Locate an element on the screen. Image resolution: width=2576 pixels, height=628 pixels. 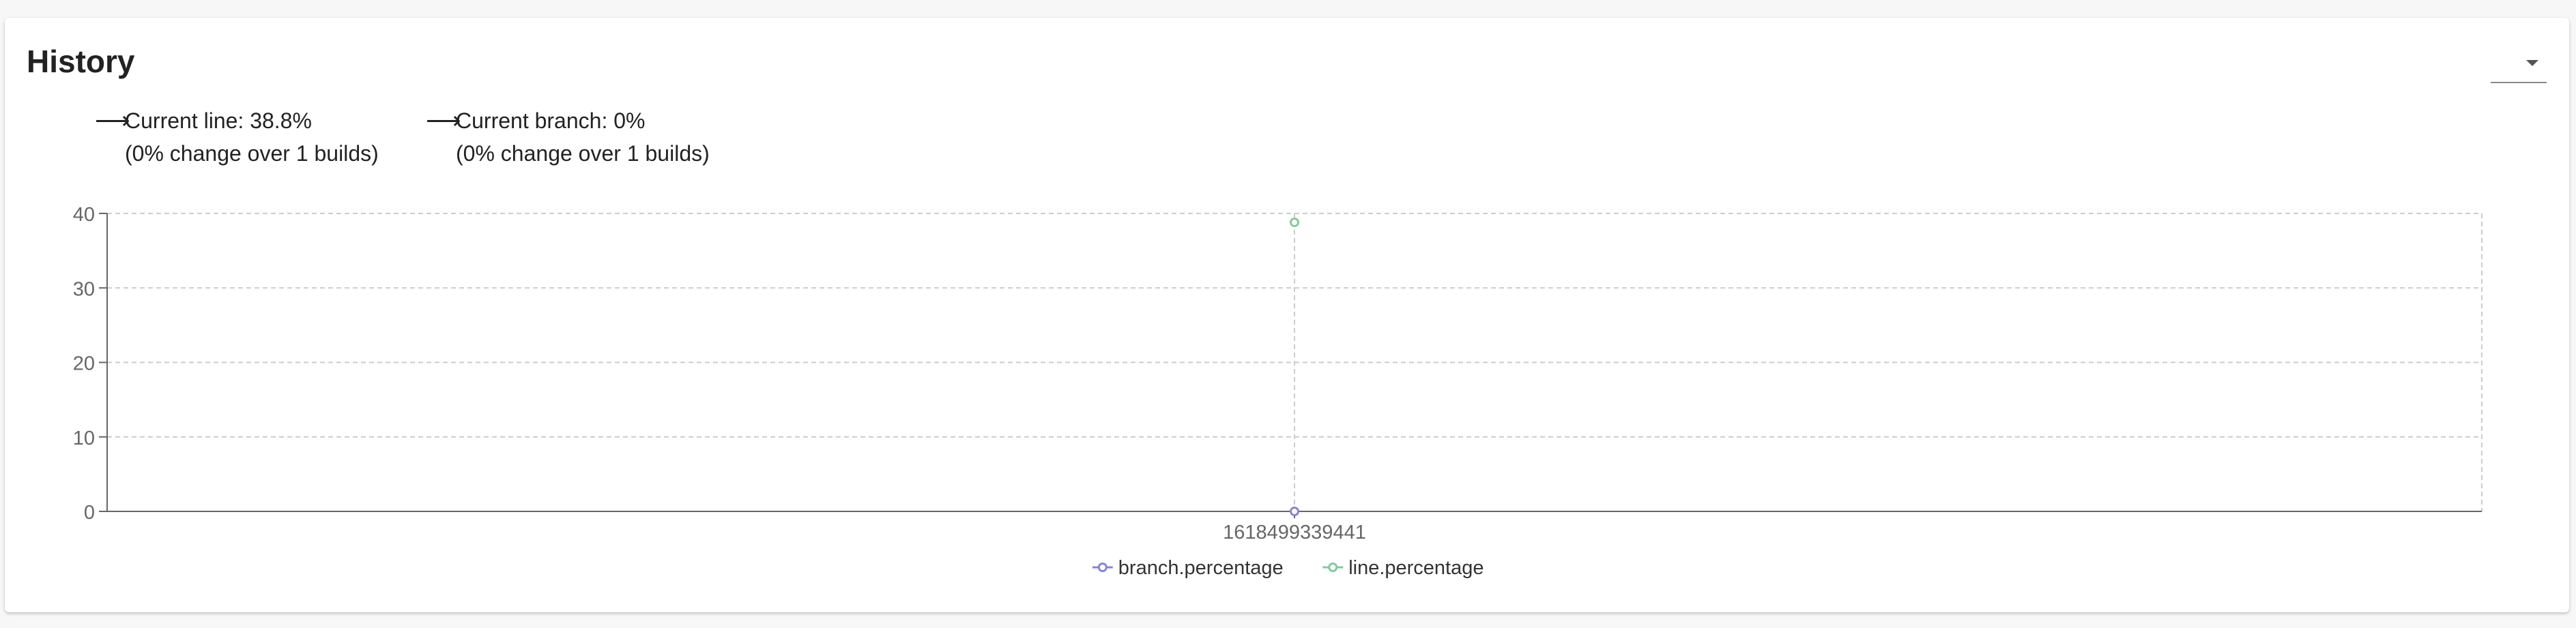
y-tick-label: 30 is located at coordinates (84, 289).